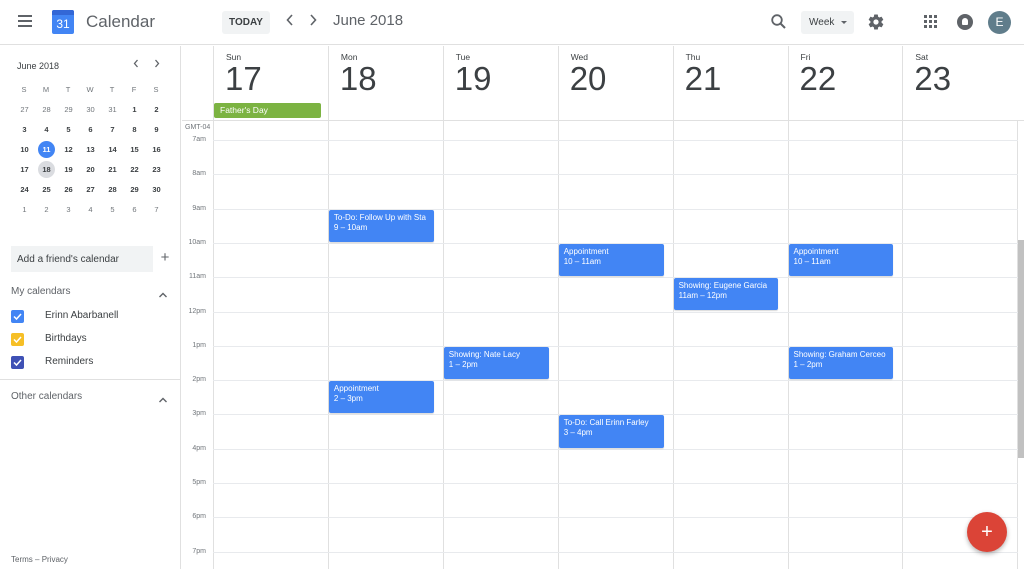 This screenshot has height=569, width=1024. What do you see at coordinates (473, 79) in the screenshot?
I see `day-number: 19` at bounding box center [473, 79].